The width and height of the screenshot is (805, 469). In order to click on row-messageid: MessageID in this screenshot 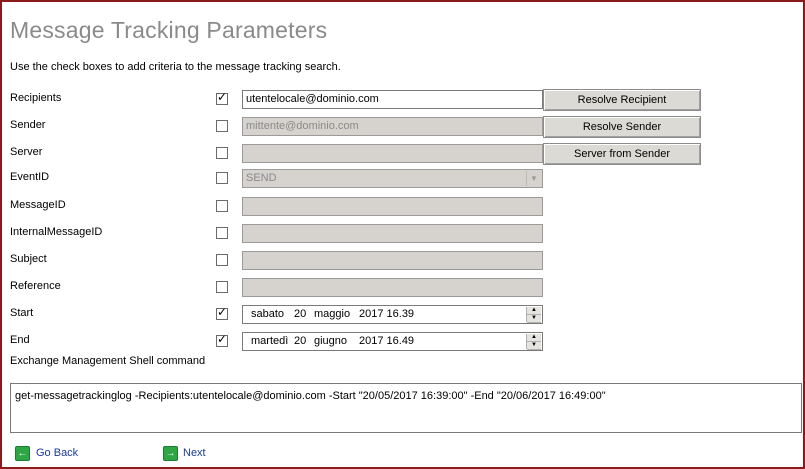, I will do `click(402, 208)`.